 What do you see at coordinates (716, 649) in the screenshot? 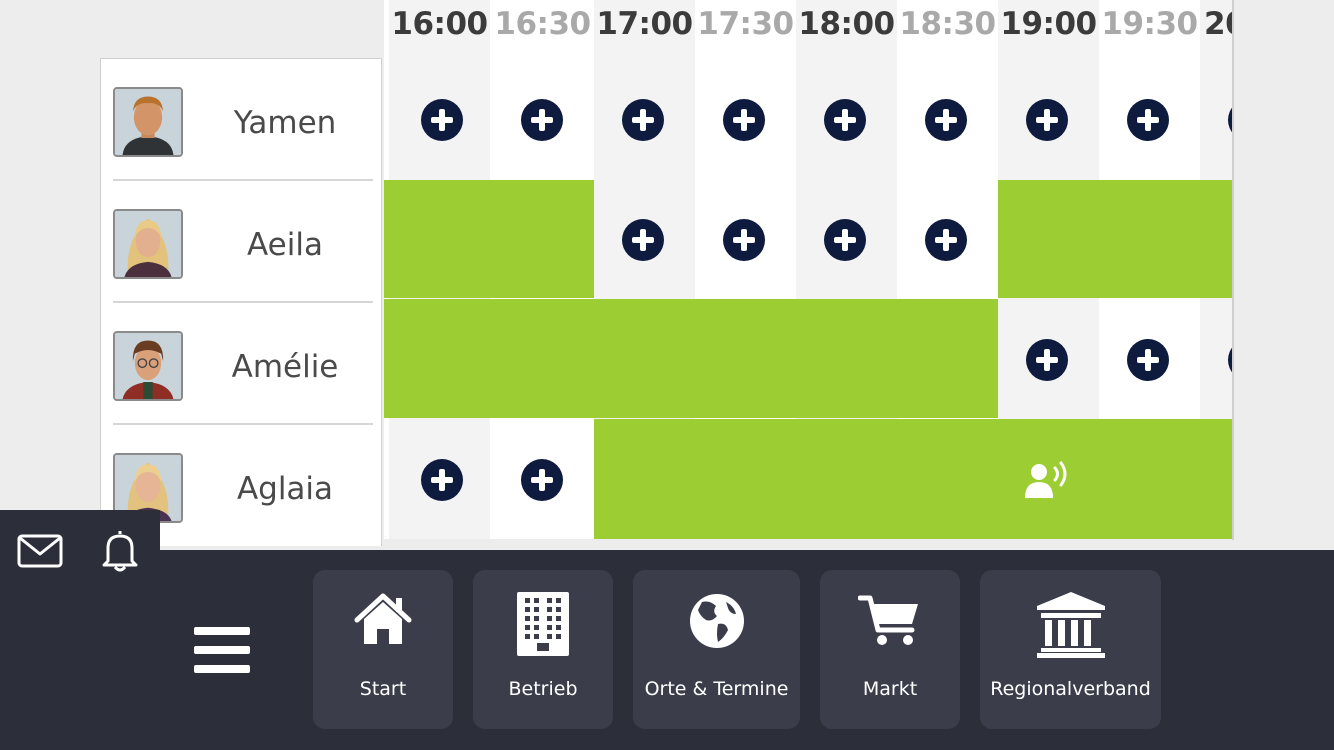
I see `nav-orte-termine-button: Orte & Termine` at bounding box center [716, 649].